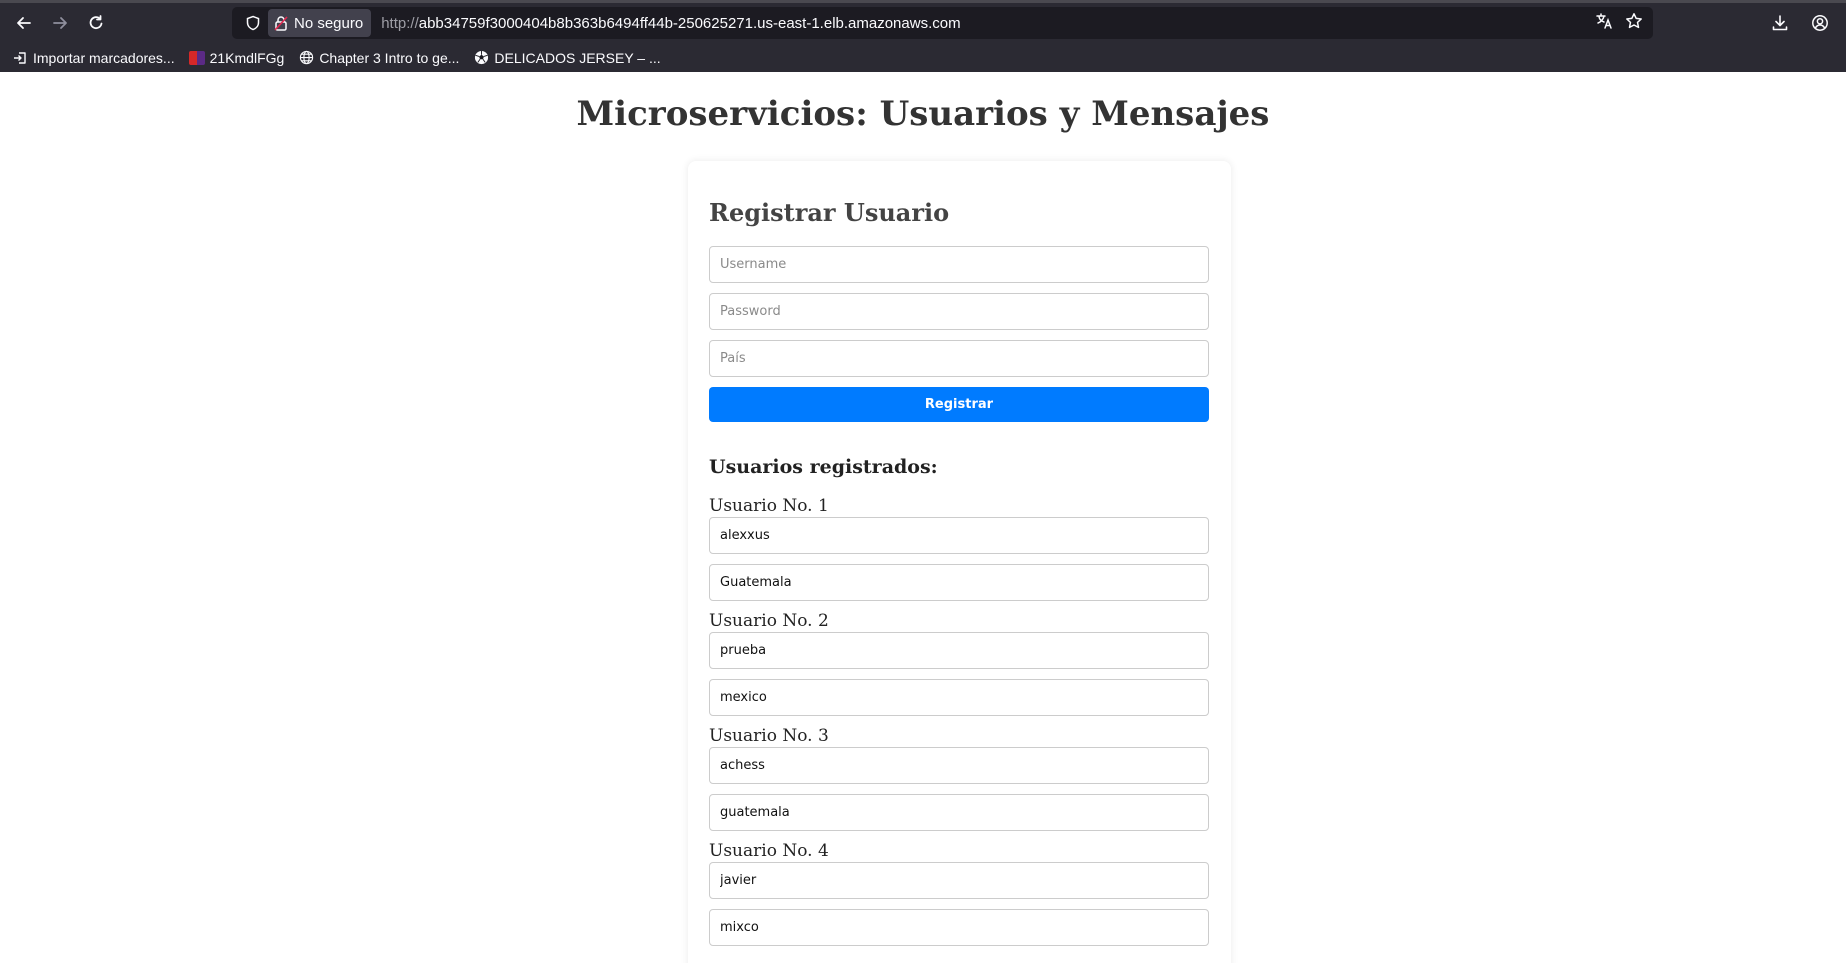 Image resolution: width=1846 pixels, height=963 pixels. I want to click on forward-icon, so click(60, 23).